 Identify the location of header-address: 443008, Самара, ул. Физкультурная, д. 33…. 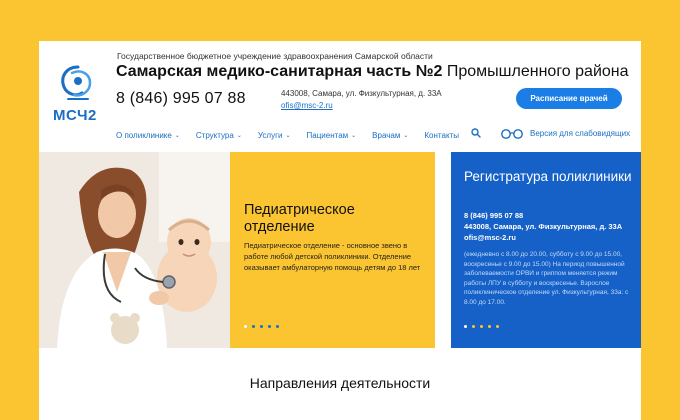
(361, 93).